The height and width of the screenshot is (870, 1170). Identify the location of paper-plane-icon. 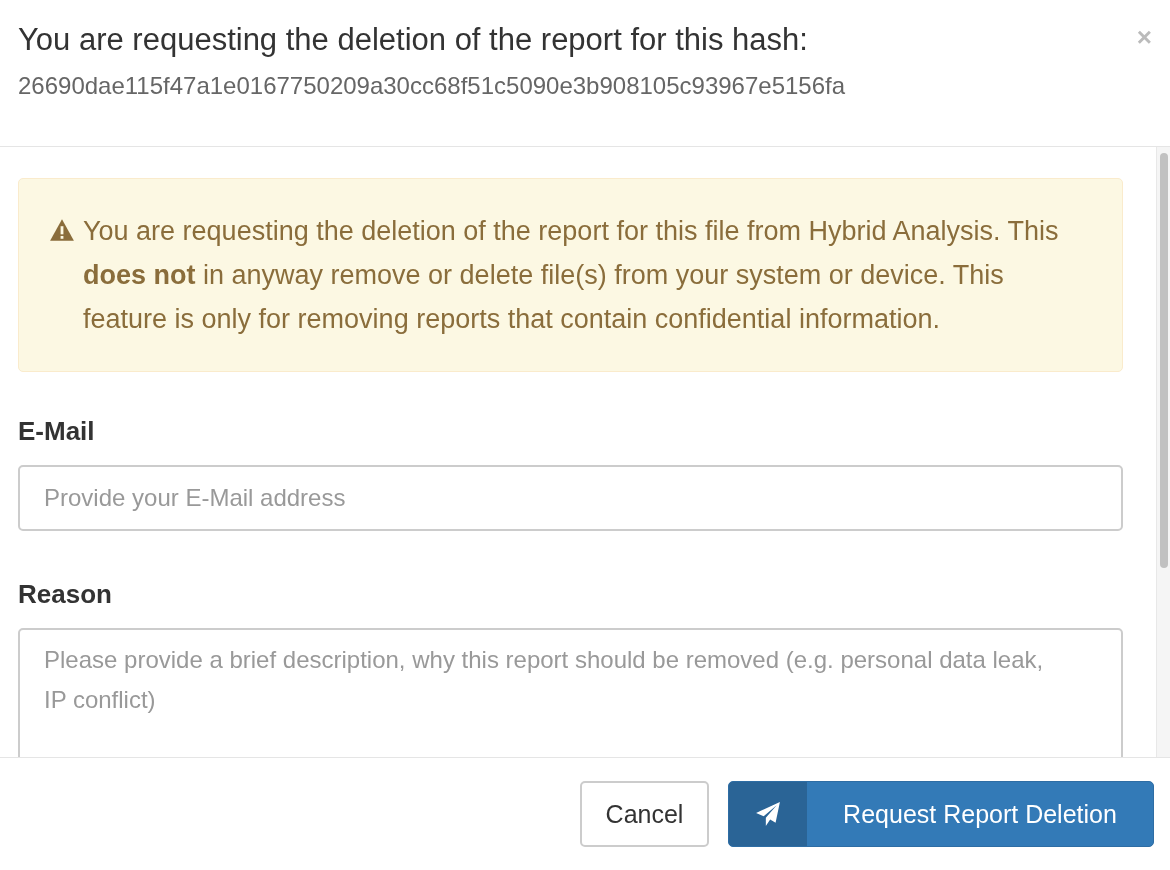
(768, 814).